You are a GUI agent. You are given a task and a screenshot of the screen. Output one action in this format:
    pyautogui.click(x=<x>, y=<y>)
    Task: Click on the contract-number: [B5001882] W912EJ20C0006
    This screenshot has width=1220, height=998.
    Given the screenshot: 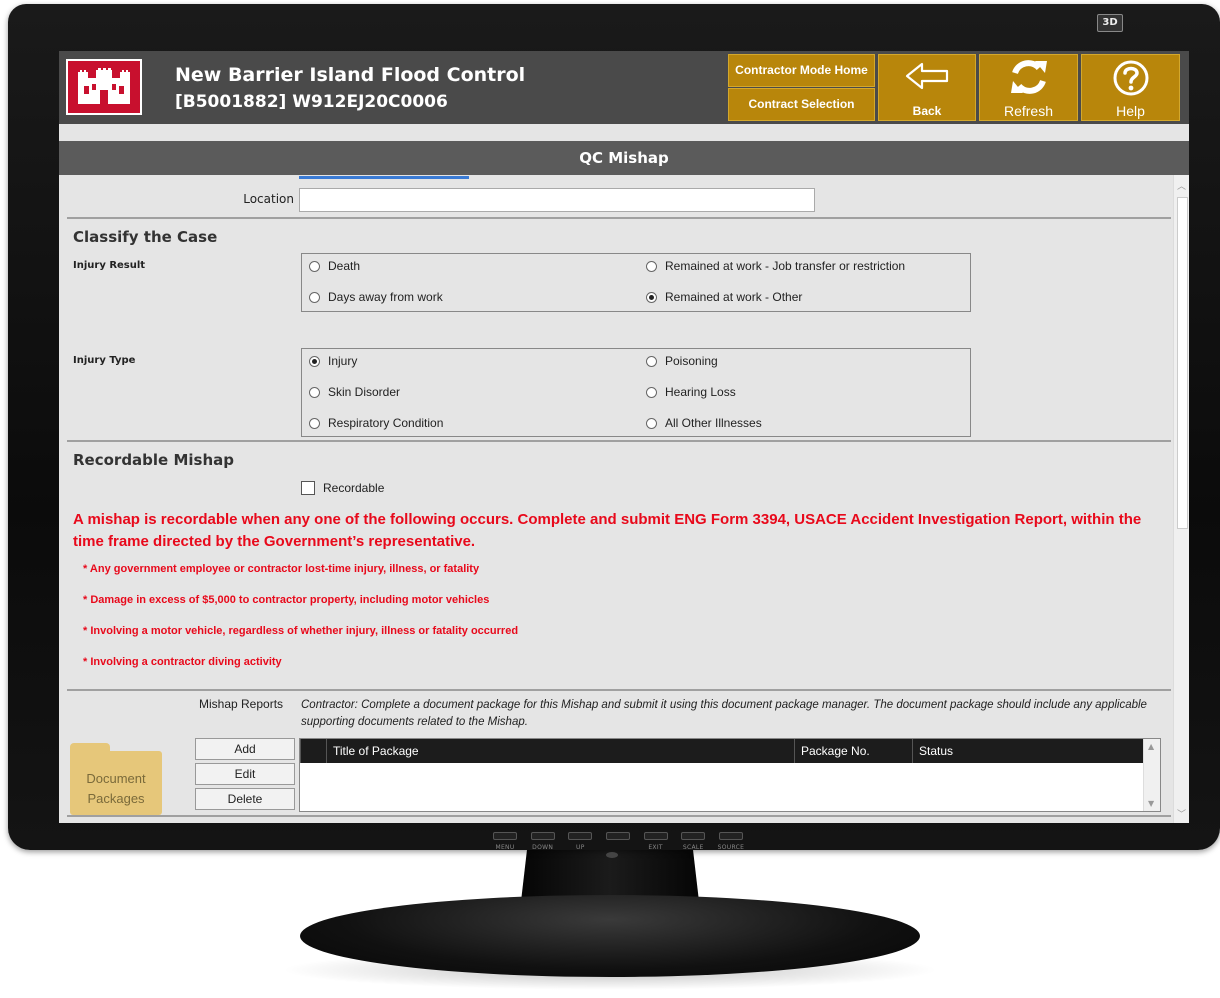 What is the action you would take?
    pyautogui.click(x=311, y=102)
    